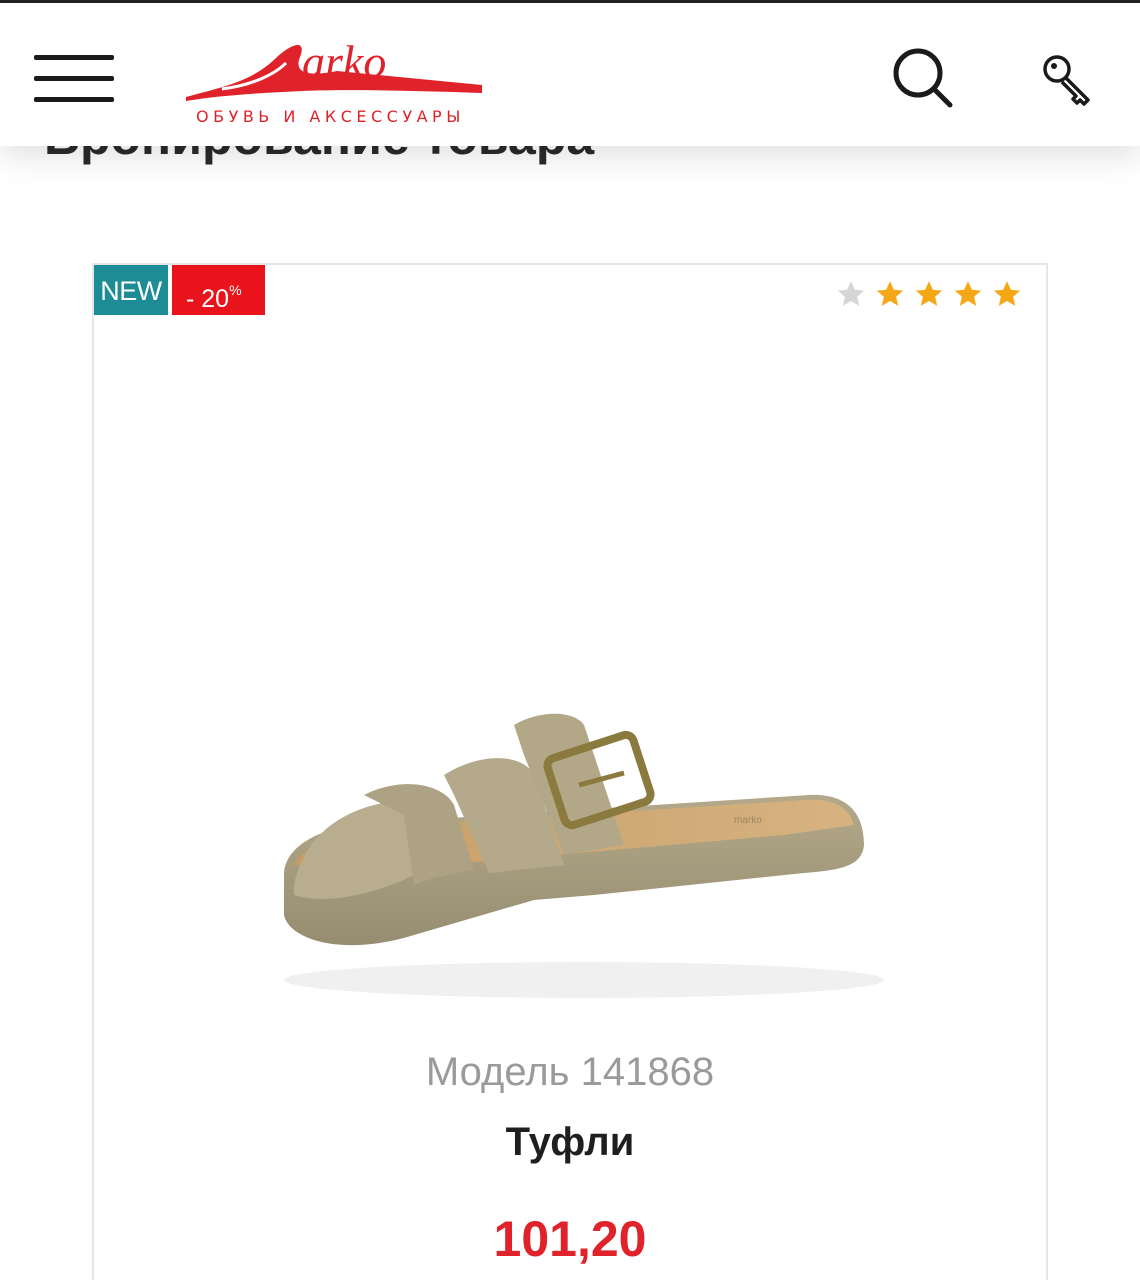  What do you see at coordinates (922, 77) in the screenshot?
I see `search-icon` at bounding box center [922, 77].